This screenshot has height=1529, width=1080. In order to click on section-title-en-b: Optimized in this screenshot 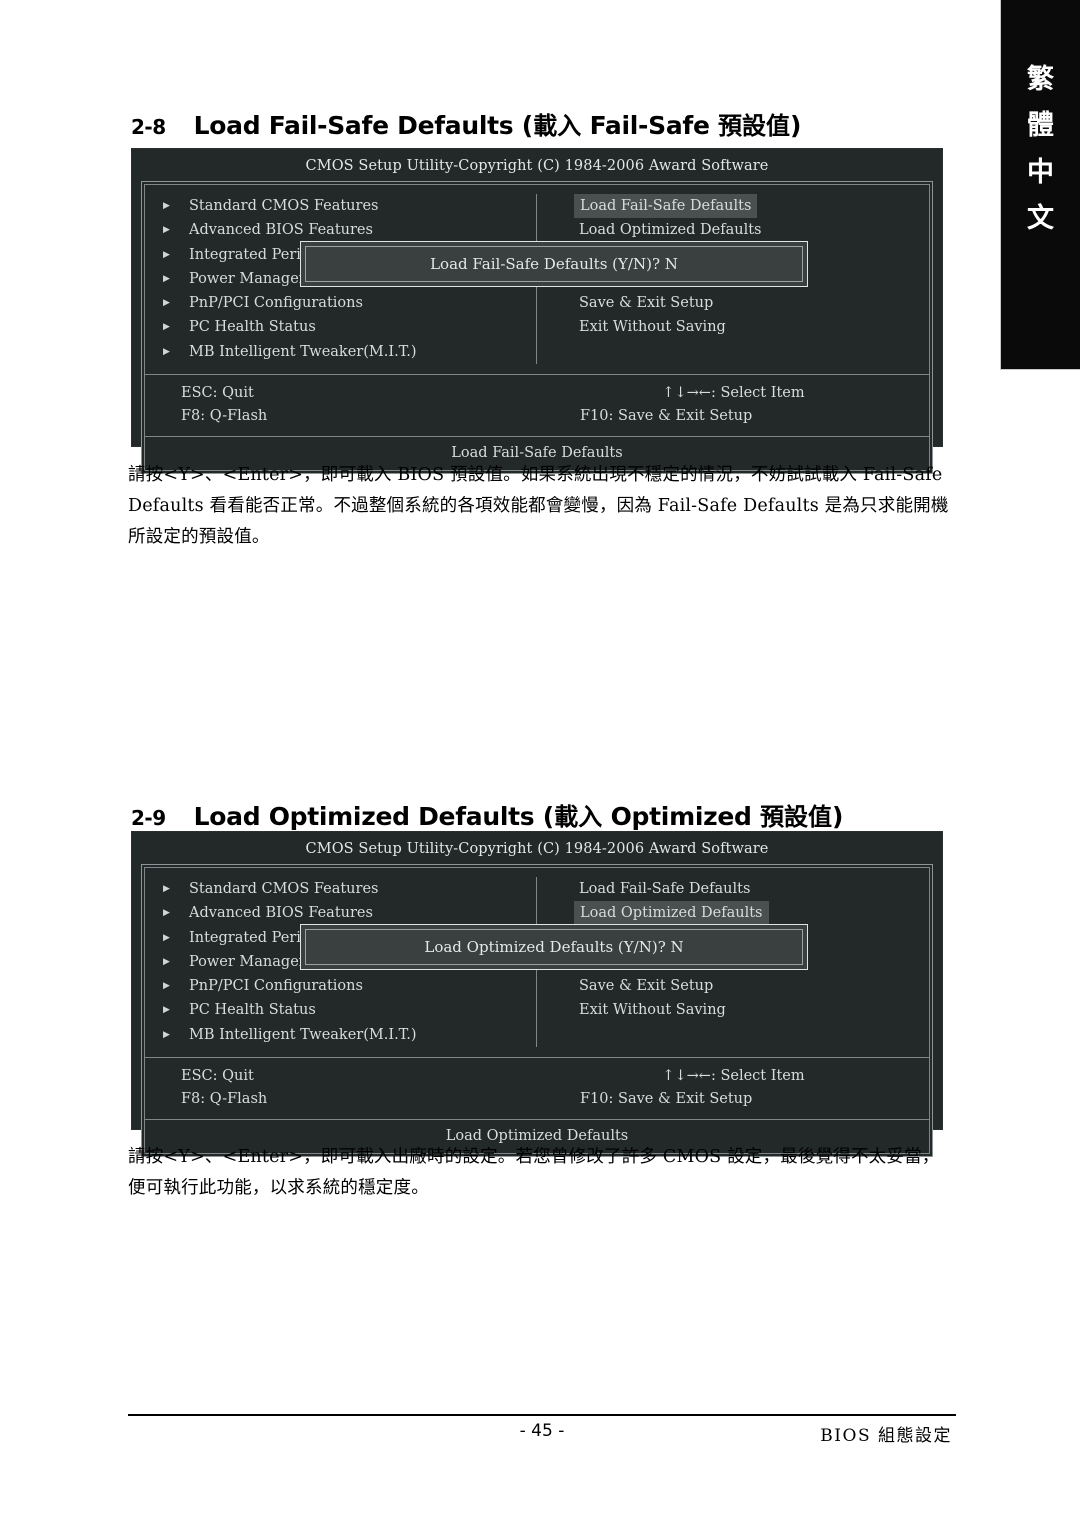, I will do `click(681, 816)`.